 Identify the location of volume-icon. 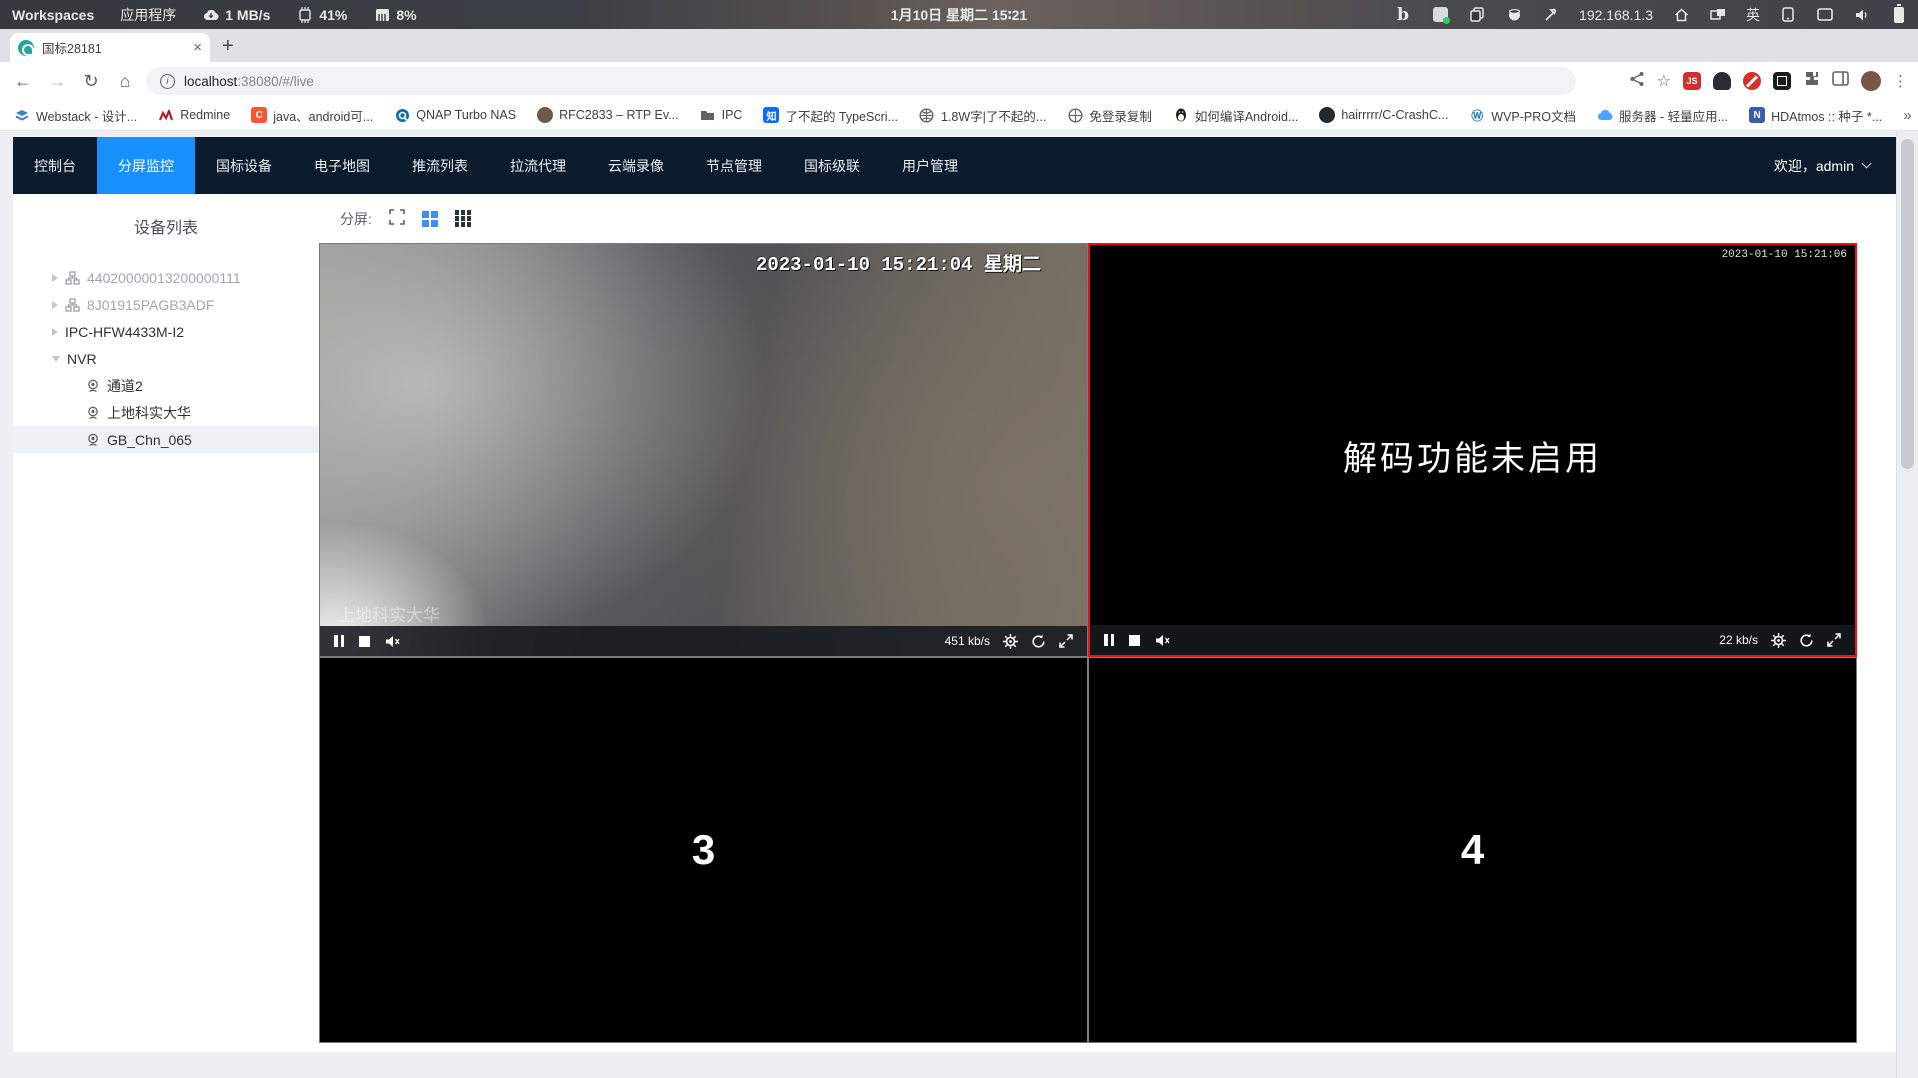
(1862, 15).